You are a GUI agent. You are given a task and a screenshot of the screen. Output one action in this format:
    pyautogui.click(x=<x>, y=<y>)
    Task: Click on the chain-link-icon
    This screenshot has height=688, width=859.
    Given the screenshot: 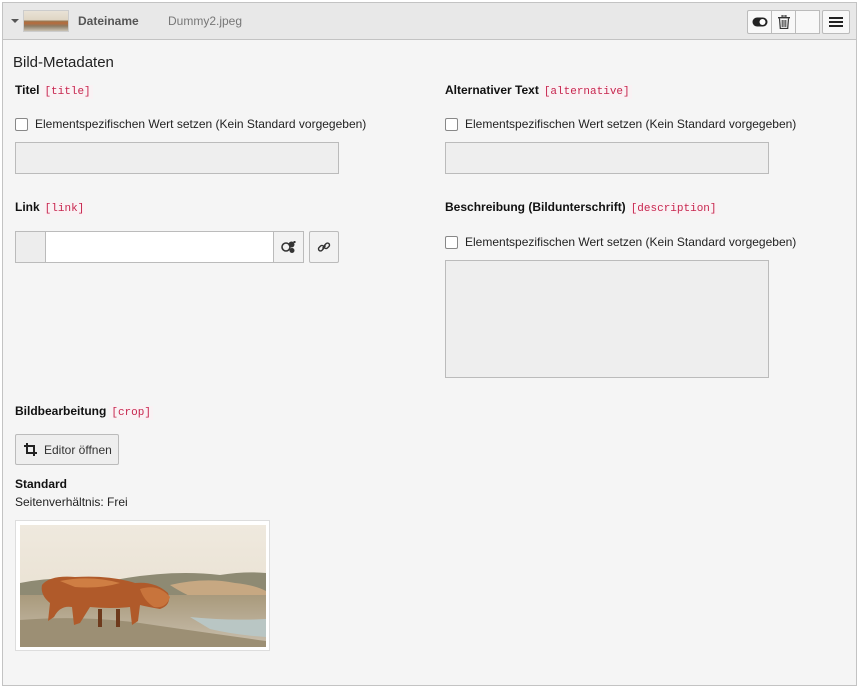 What is the action you would take?
    pyautogui.click(x=324, y=247)
    